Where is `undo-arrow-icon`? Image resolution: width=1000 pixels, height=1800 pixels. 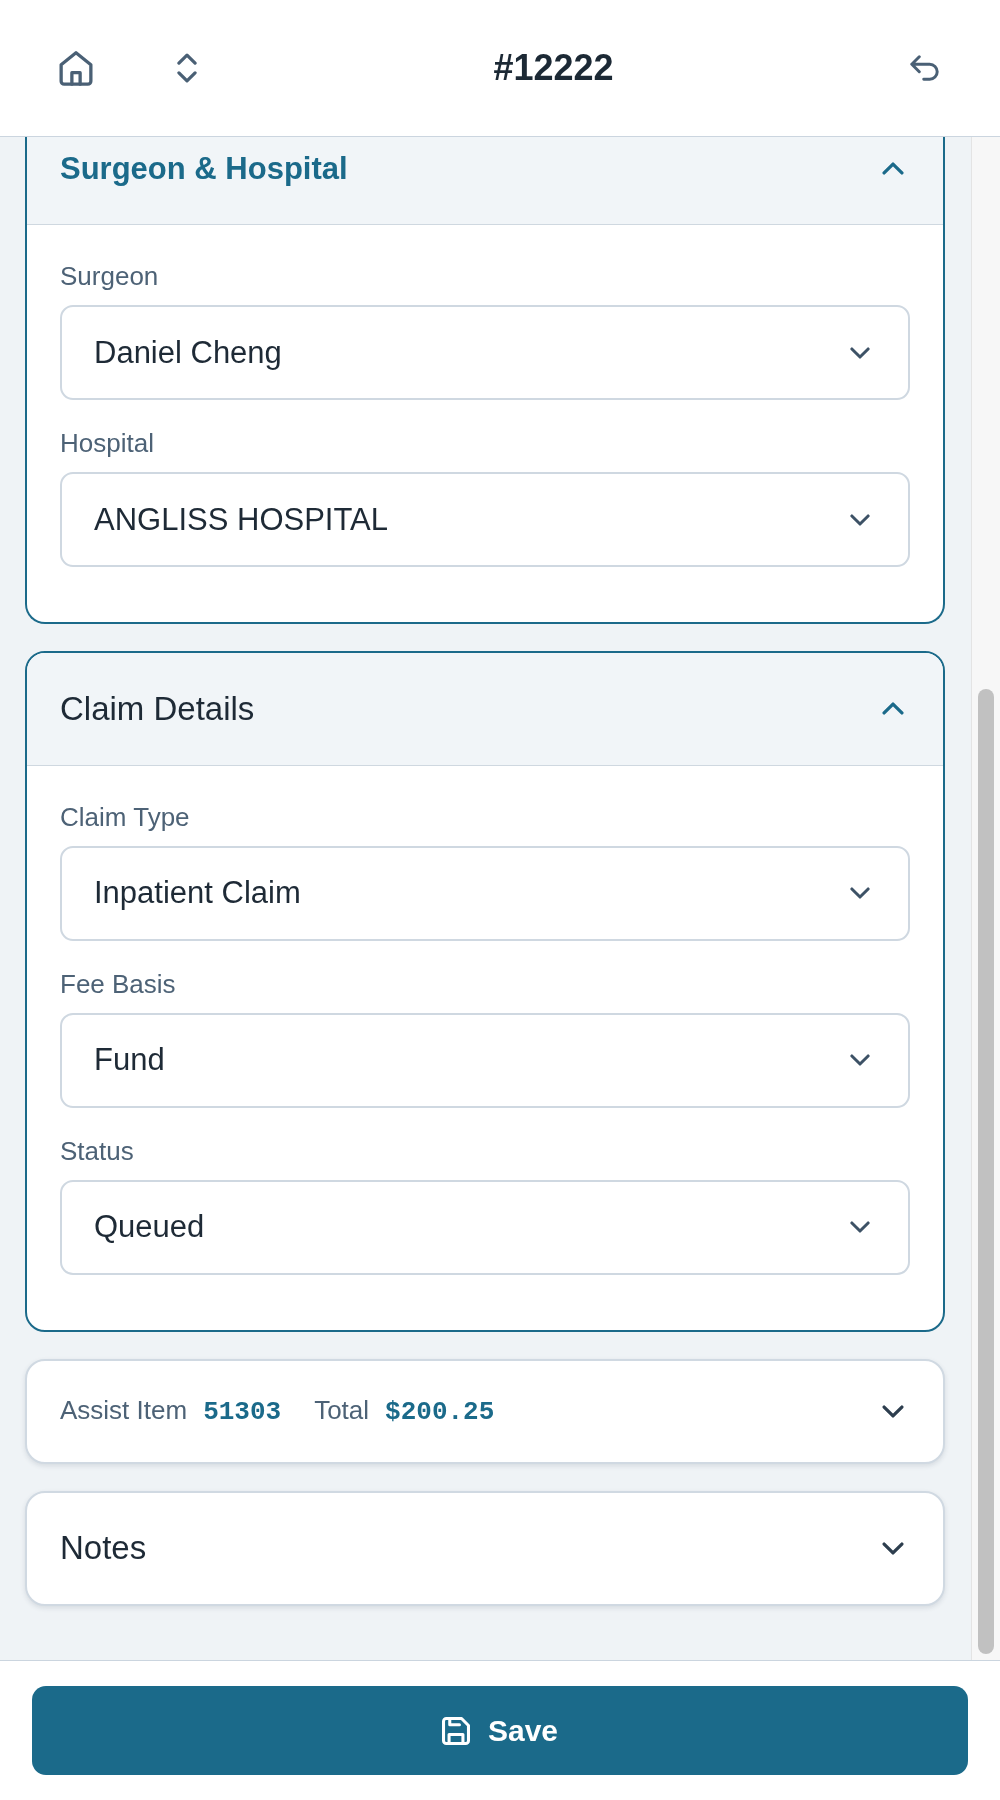 undo-arrow-icon is located at coordinates (924, 68).